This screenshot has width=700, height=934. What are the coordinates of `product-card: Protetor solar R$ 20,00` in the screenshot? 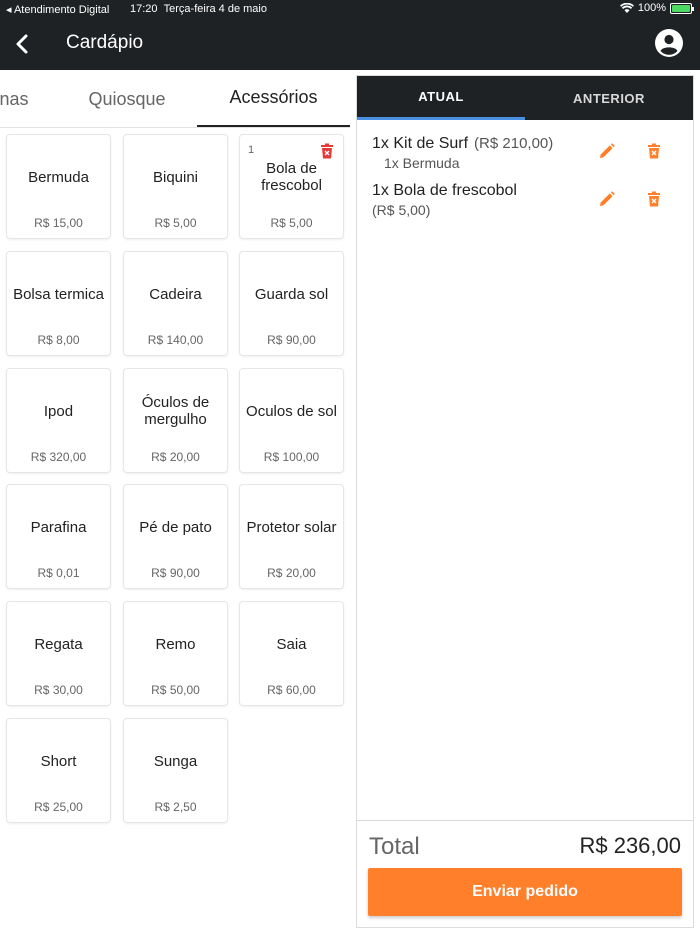 It's located at (291, 536).